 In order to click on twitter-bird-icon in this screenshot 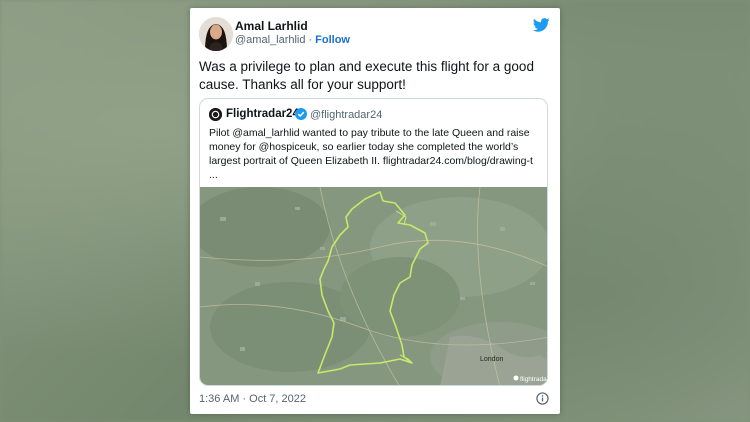, I will do `click(541, 25)`.